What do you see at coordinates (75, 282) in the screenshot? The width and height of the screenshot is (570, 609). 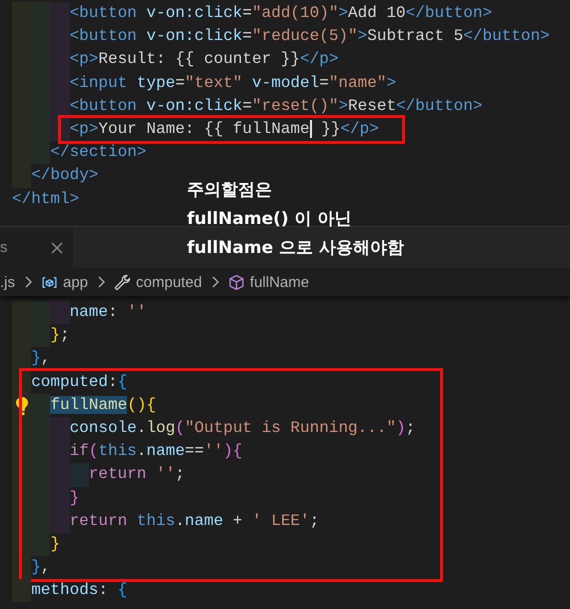 I see `breadcrumb-item: app` at bounding box center [75, 282].